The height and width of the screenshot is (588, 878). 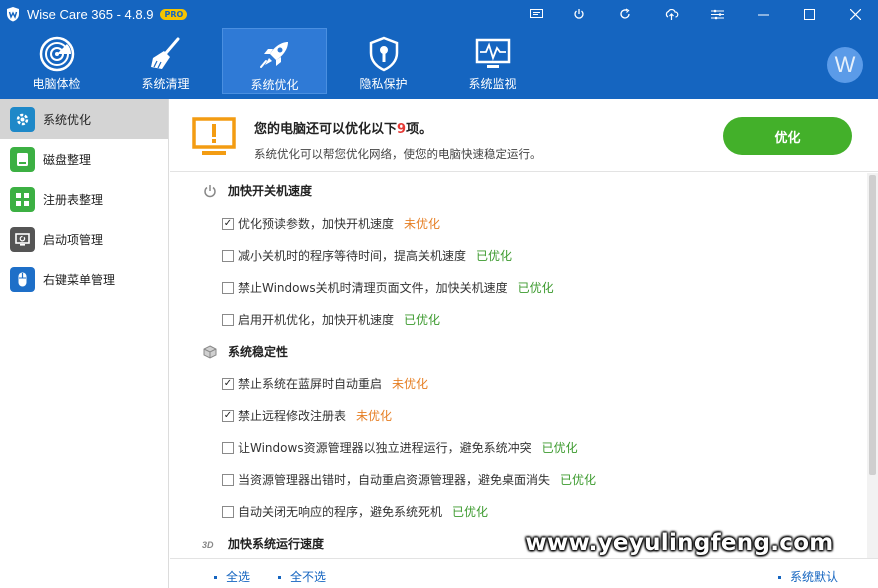 What do you see at coordinates (292, 416) in the screenshot?
I see `item-label: 禁止远程修改注册表` at bounding box center [292, 416].